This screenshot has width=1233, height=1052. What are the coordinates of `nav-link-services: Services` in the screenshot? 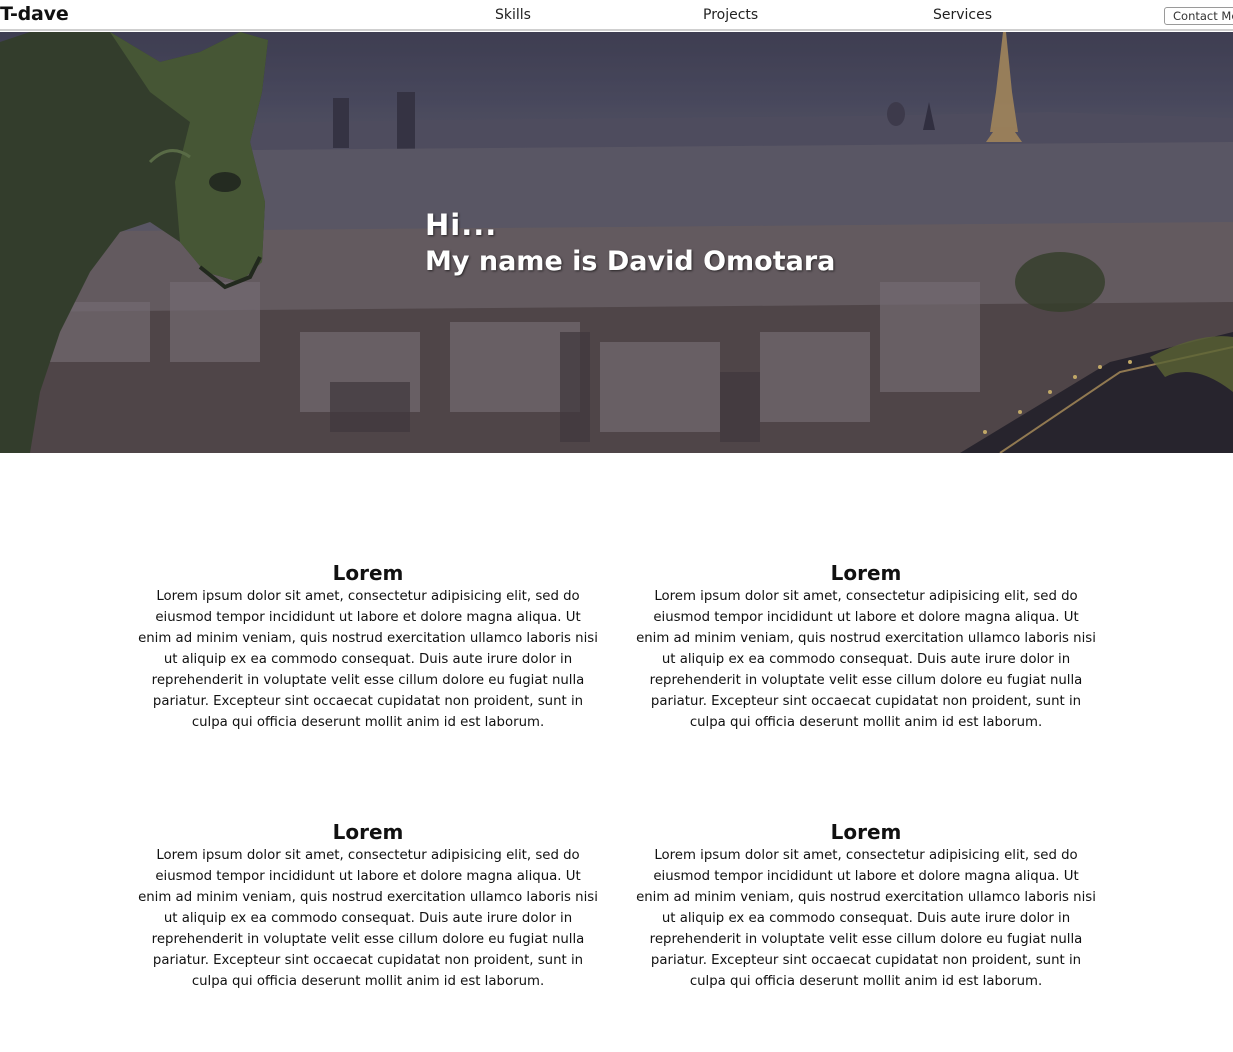 It's located at (962, 15).